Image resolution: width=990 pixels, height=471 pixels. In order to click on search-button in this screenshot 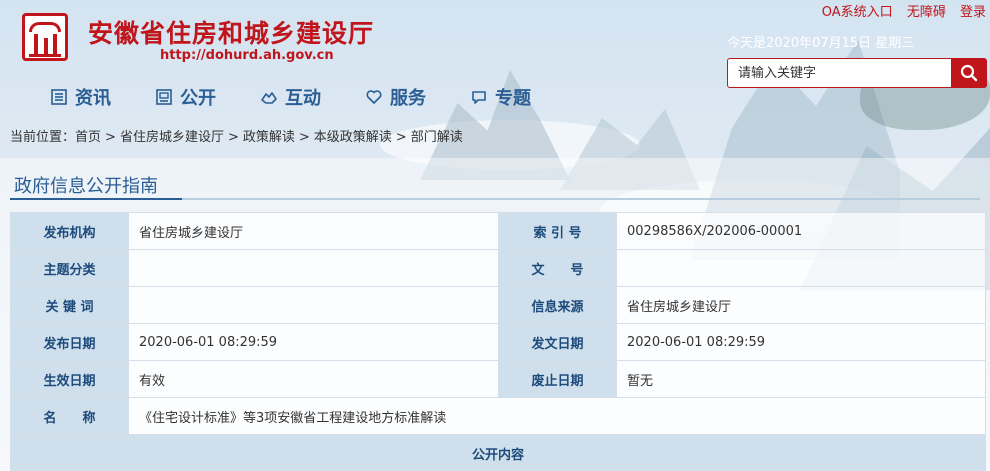, I will do `click(969, 73)`.